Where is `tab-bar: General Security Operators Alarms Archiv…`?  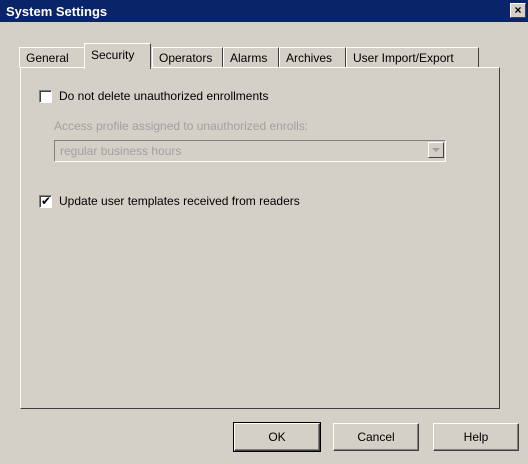
tab-bar: General Security Operators Alarms Archiv… is located at coordinates (259, 54).